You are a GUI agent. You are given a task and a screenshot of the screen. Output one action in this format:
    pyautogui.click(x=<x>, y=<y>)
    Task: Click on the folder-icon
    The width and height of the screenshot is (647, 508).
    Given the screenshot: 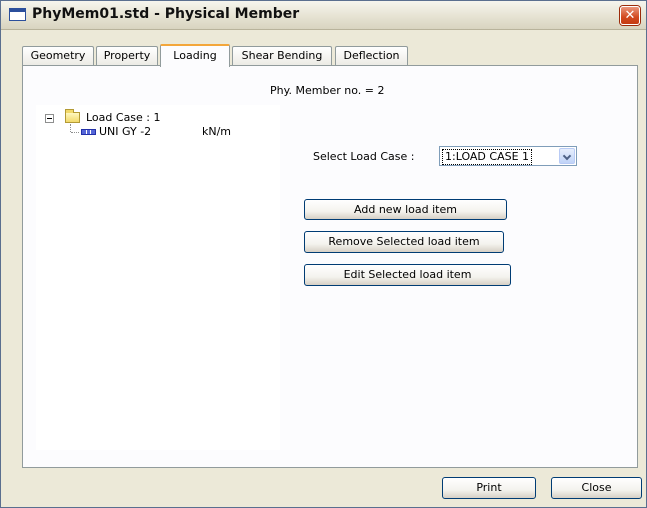 What is the action you would take?
    pyautogui.click(x=72, y=116)
    